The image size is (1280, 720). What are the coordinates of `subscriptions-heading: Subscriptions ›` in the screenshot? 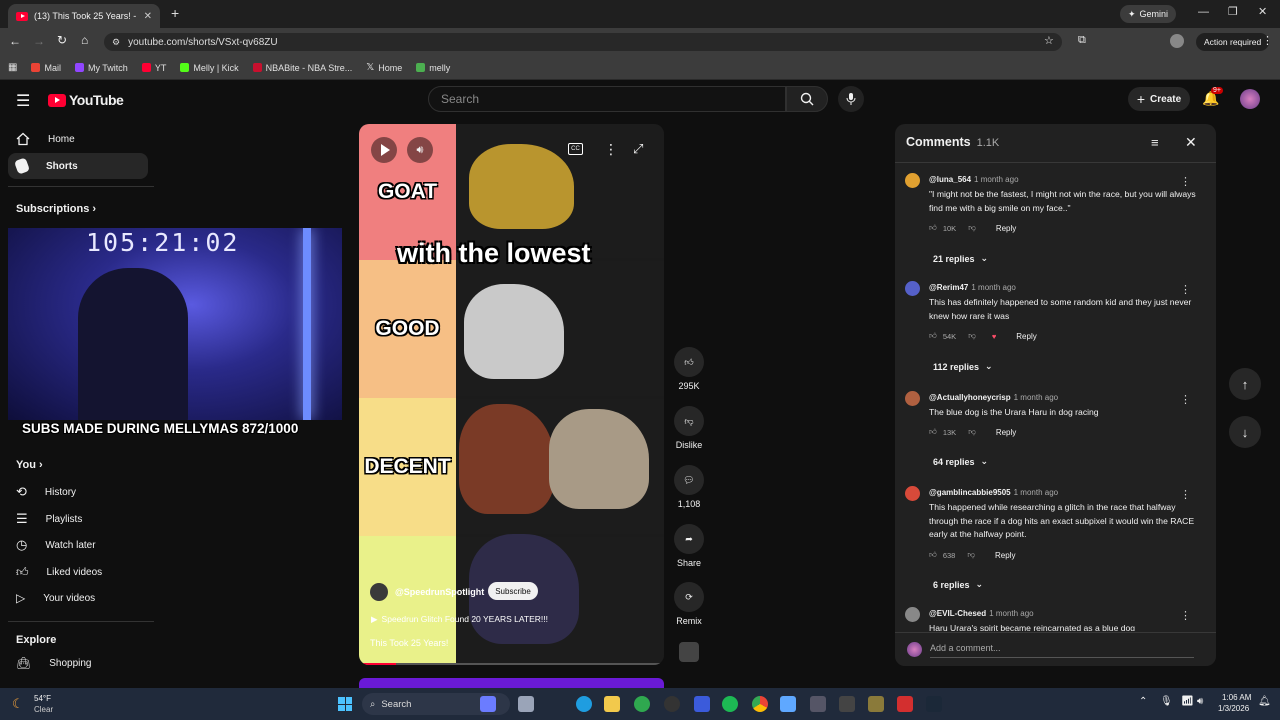 It's located at (56, 209).